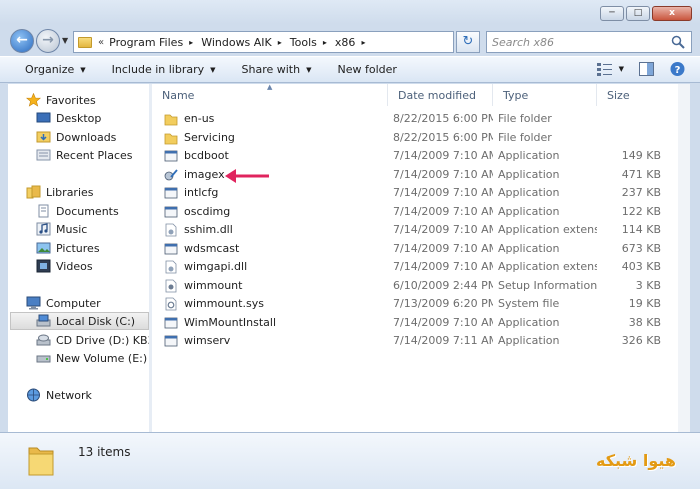 The height and width of the screenshot is (489, 700). I want to click on folder-icon, so click(85, 42).